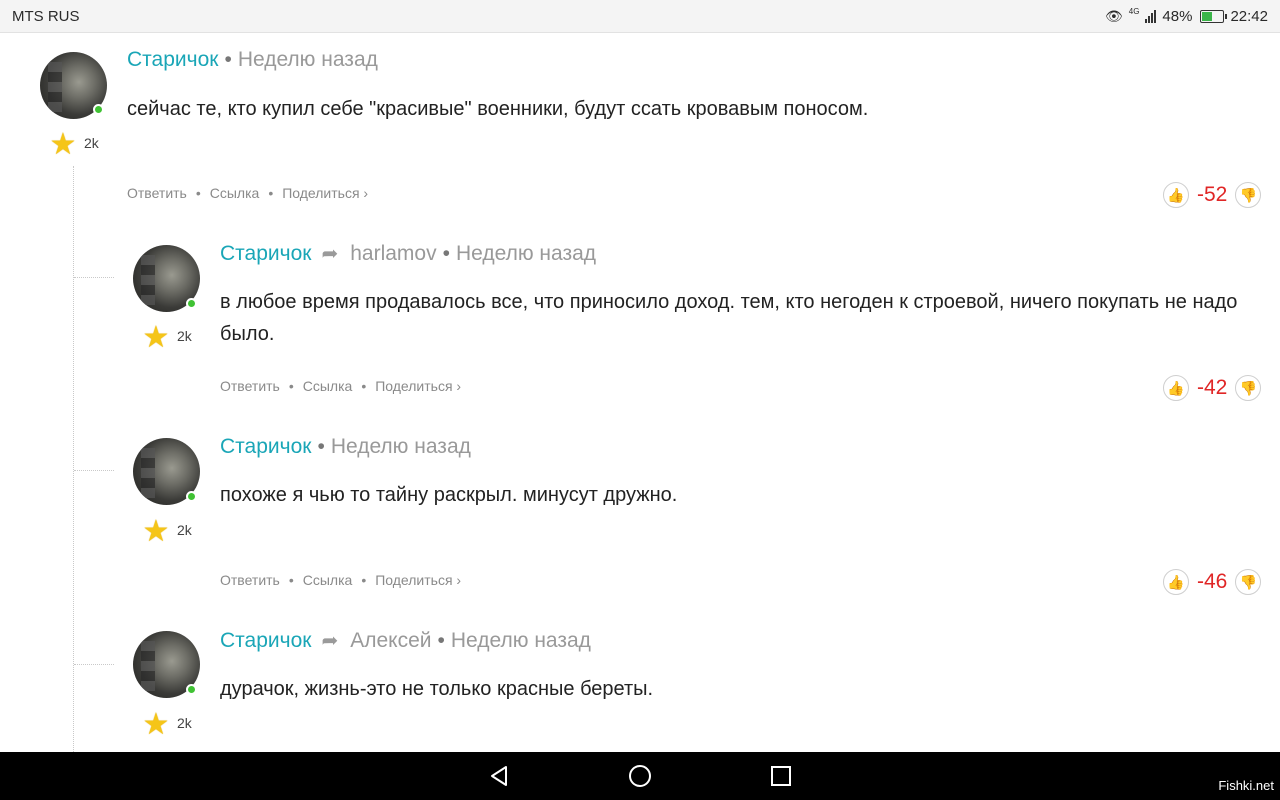  I want to click on status-indicators: 👁 4G 48% 22:42, so click(1186, 15).